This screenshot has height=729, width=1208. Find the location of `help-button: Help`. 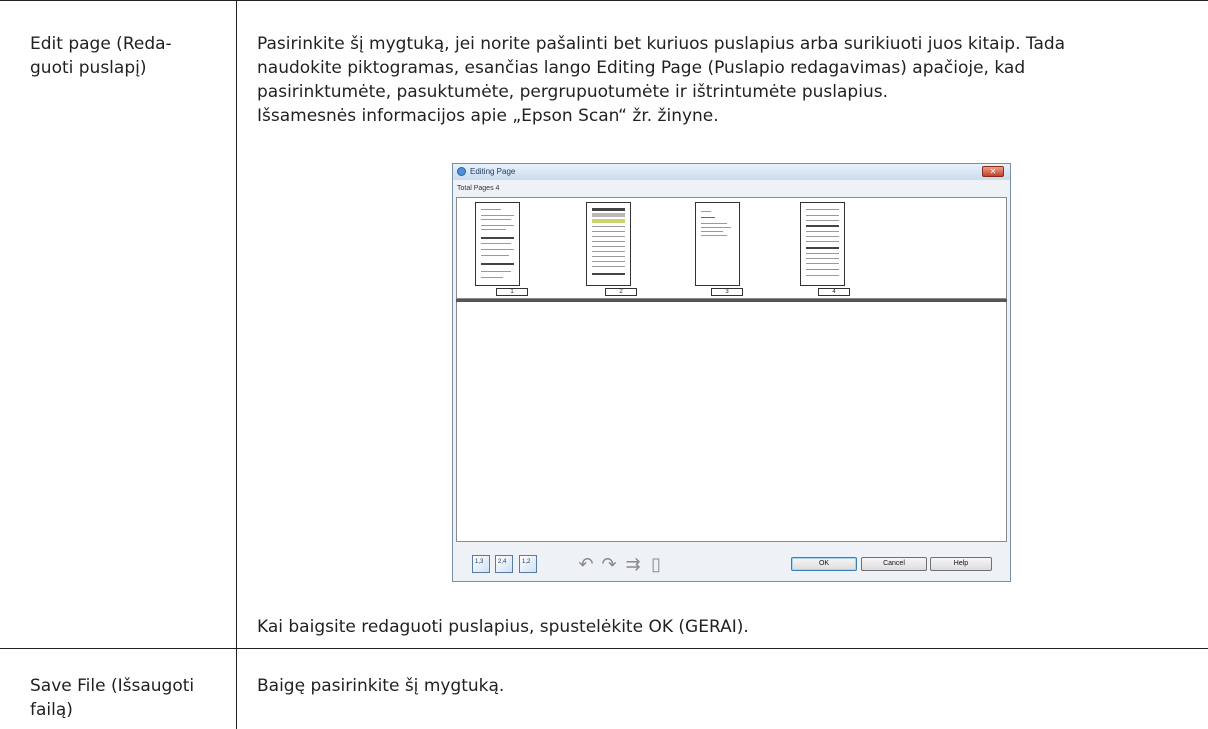

help-button: Help is located at coordinates (961, 564).